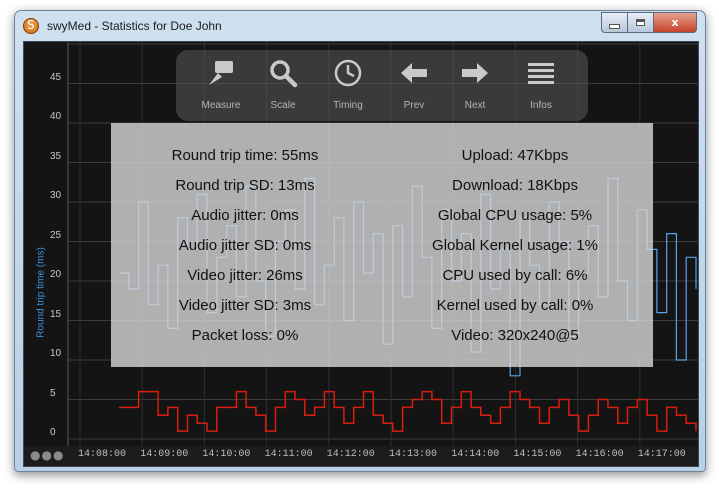 The image size is (719, 492). What do you see at coordinates (56, 314) in the screenshot?
I see `y-tick-label: 15` at bounding box center [56, 314].